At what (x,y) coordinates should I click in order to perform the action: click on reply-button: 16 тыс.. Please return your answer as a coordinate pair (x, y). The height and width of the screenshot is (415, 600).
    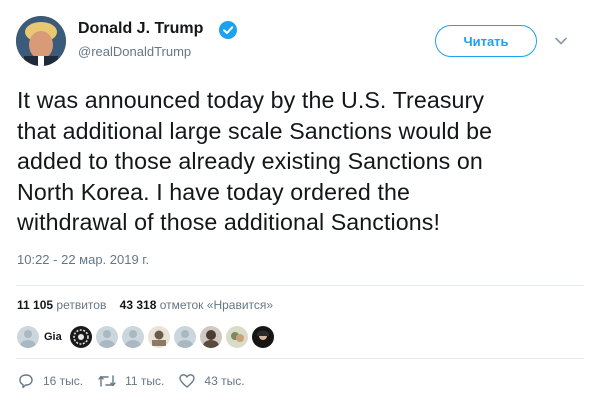
    Looking at the image, I should click on (50, 381).